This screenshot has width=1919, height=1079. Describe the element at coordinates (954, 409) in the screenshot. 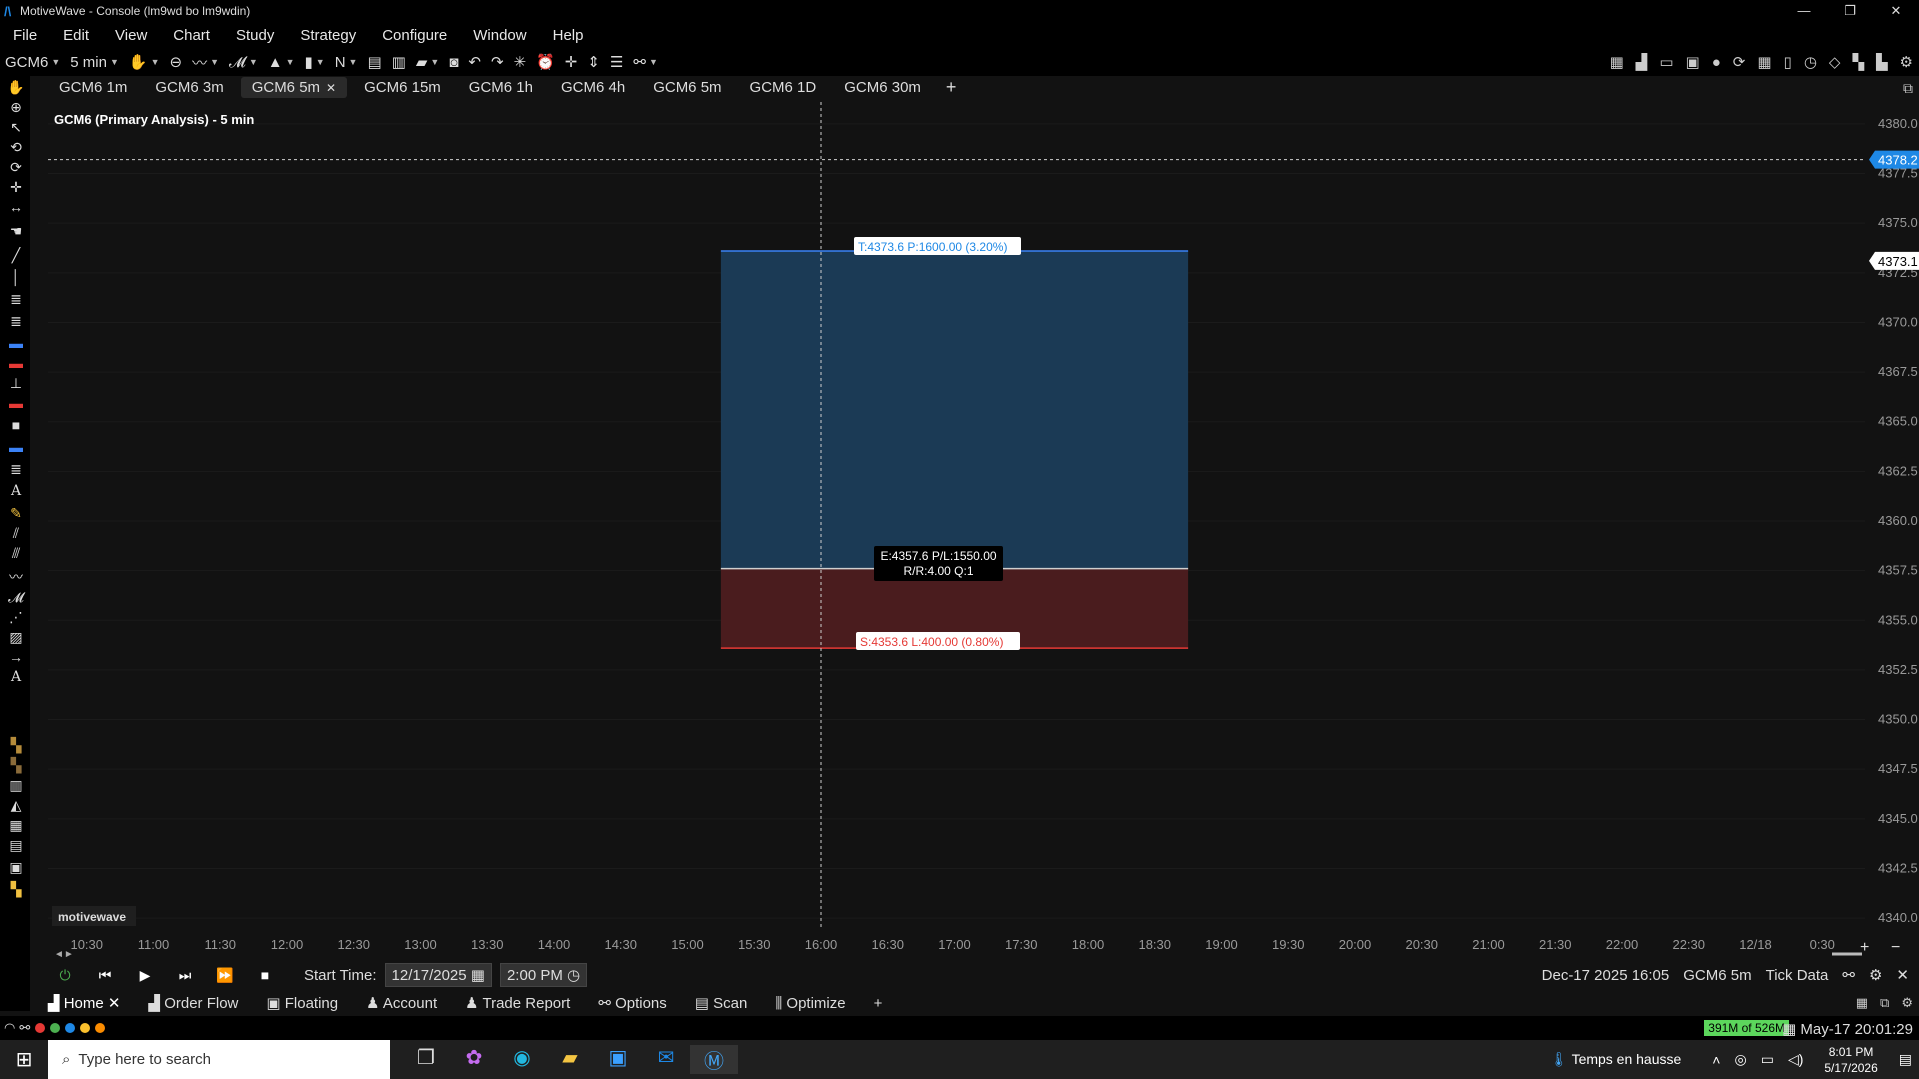

I see `profit-zone` at that location.